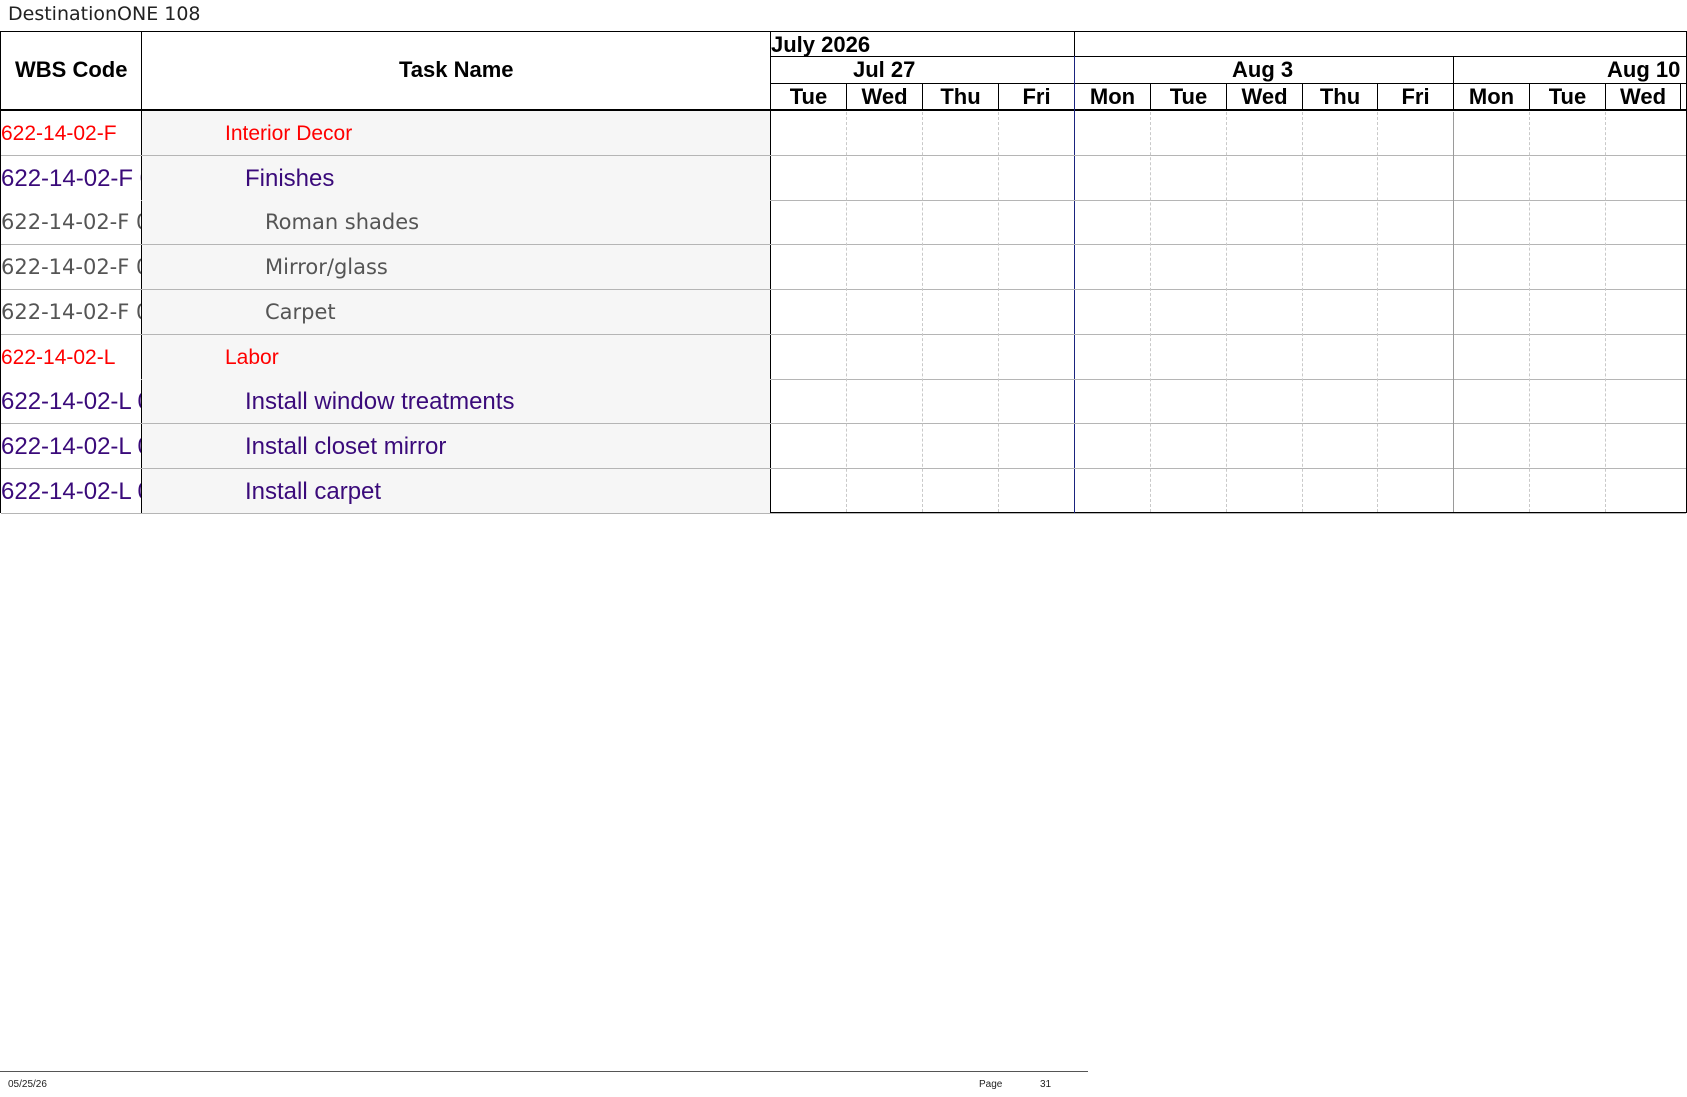 The width and height of the screenshot is (1687, 1097). I want to click on task-name-cell: Install closet mirror, so click(346, 446).